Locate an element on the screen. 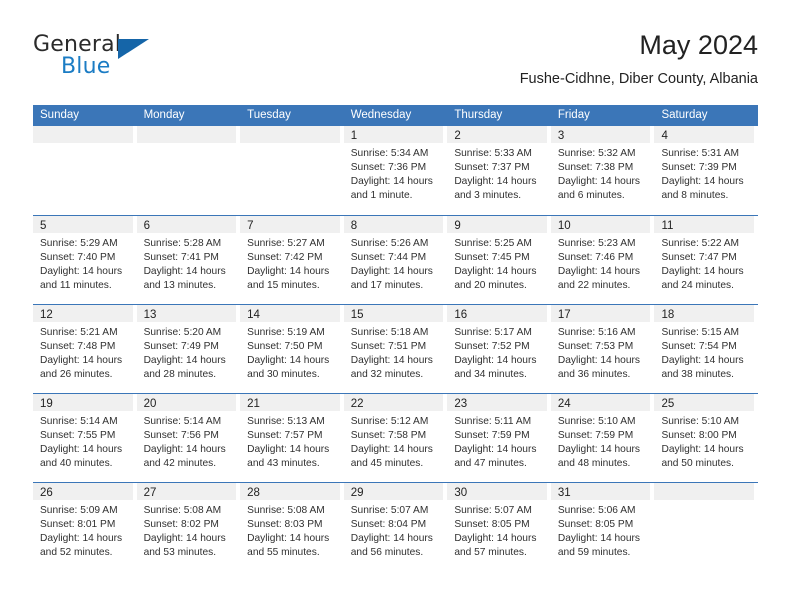 Image resolution: width=792 pixels, height=612 pixels. sunrise-text: Sunrise: 5:26 AM is located at coordinates (389, 243).